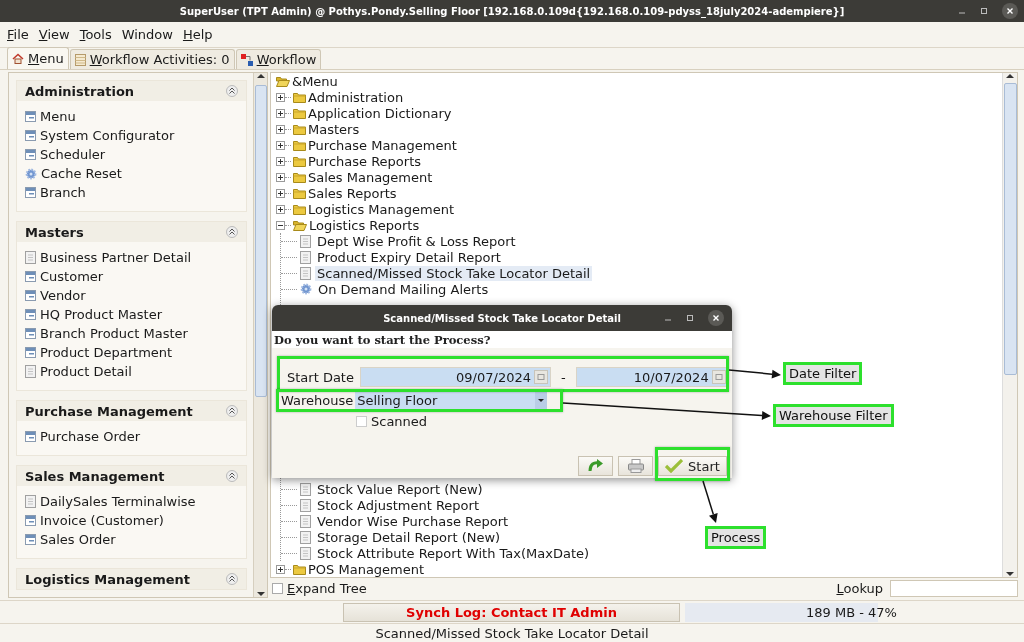 The height and width of the screenshot is (642, 1024). Describe the element at coordinates (364, 225) in the screenshot. I see `tree-item: Logistics Reports` at that location.